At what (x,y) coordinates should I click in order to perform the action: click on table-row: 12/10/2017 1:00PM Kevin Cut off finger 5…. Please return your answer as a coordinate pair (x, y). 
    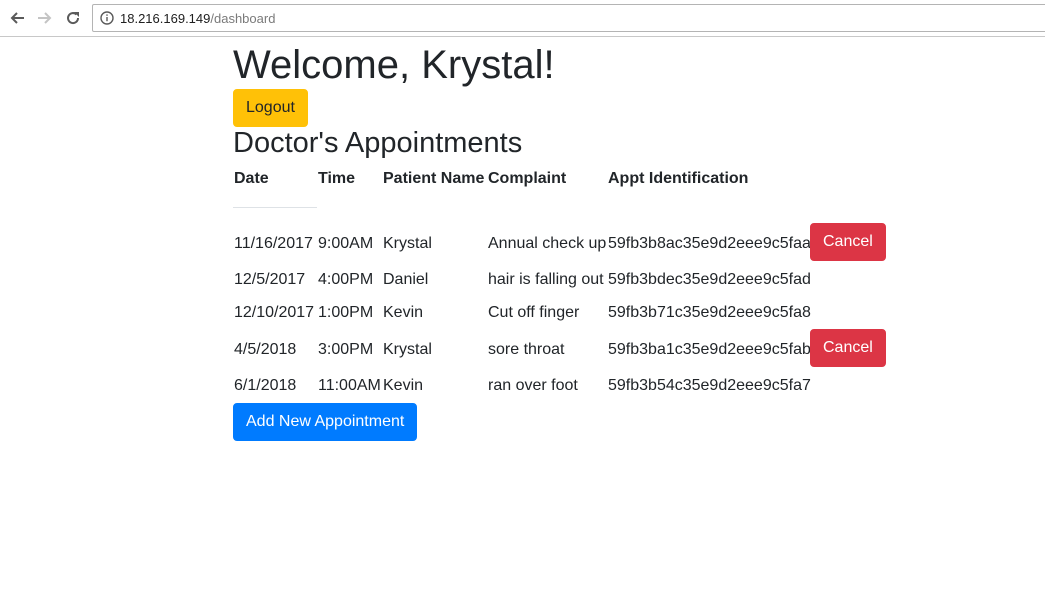
    Looking at the image, I should click on (583, 313).